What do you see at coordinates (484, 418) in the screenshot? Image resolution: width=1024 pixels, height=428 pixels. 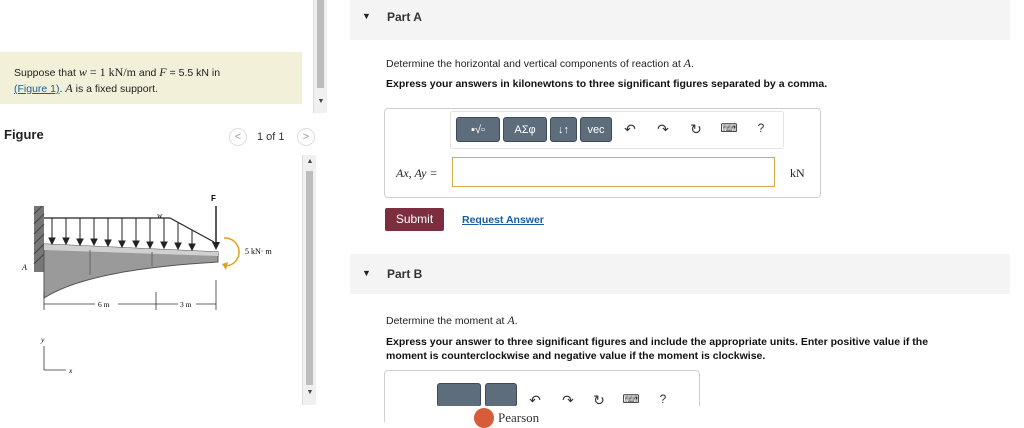 I see `pearson-logo-icon` at bounding box center [484, 418].